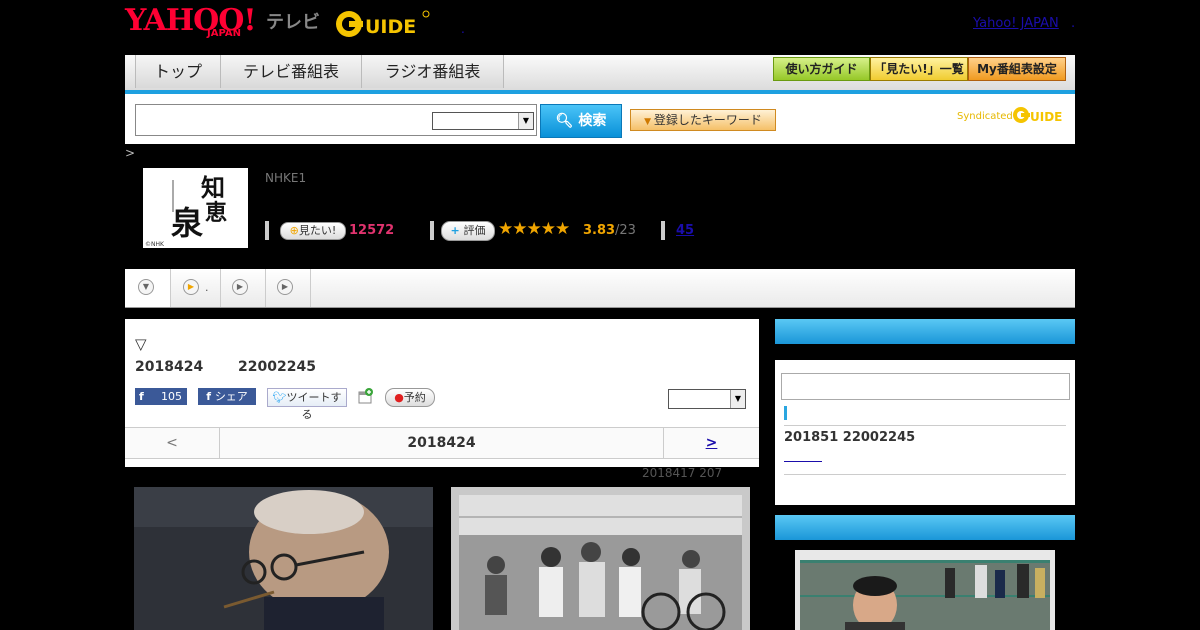  I want to click on previous-broadcast-note: 2018417 207, so click(682, 473).